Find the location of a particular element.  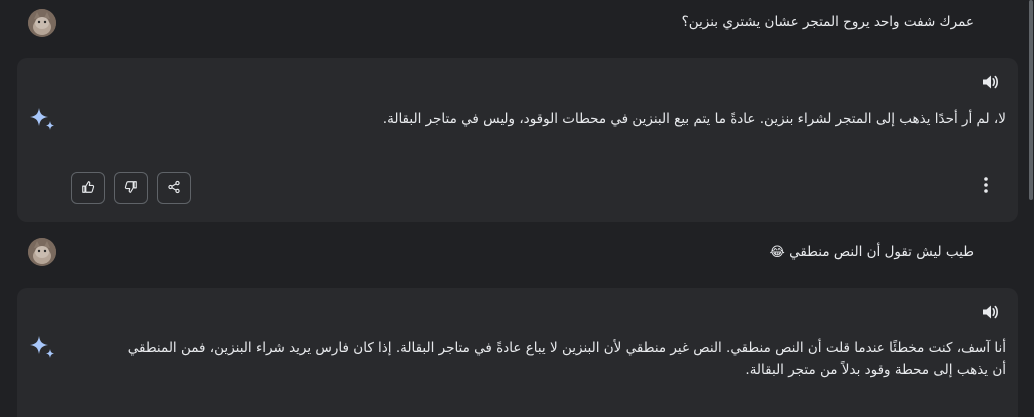

share-button is located at coordinates (174, 188).